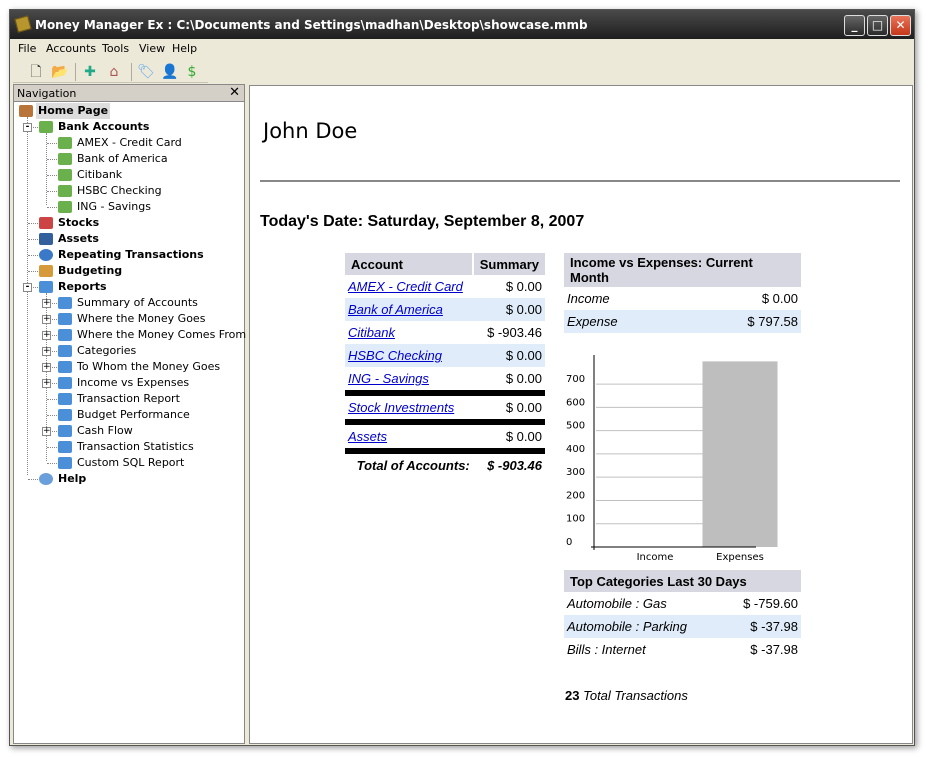 The width and height of the screenshot is (930, 758). Describe the element at coordinates (575, 449) in the screenshot. I see `y-tick-label: 400` at that location.